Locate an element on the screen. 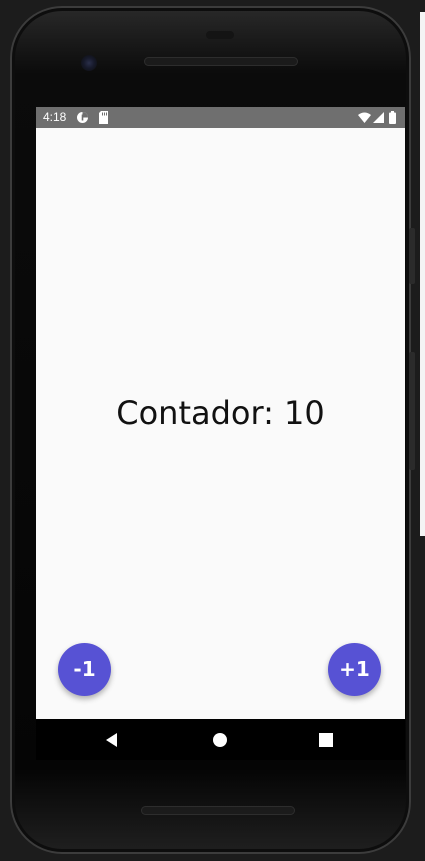 This screenshot has height=861, width=425. side-panel is located at coordinates (422, 274).